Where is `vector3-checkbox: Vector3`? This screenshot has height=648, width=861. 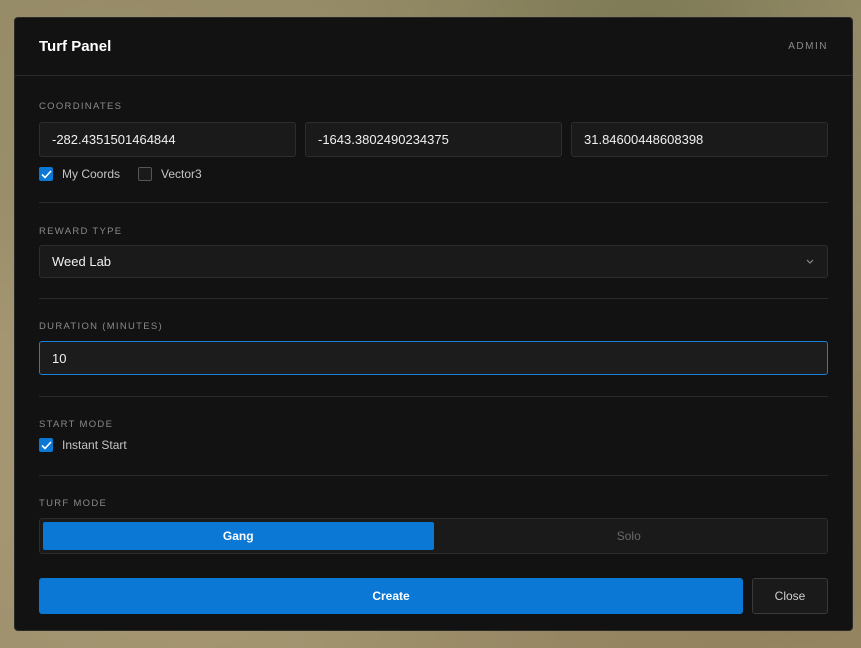
vector3-checkbox: Vector3 is located at coordinates (170, 174).